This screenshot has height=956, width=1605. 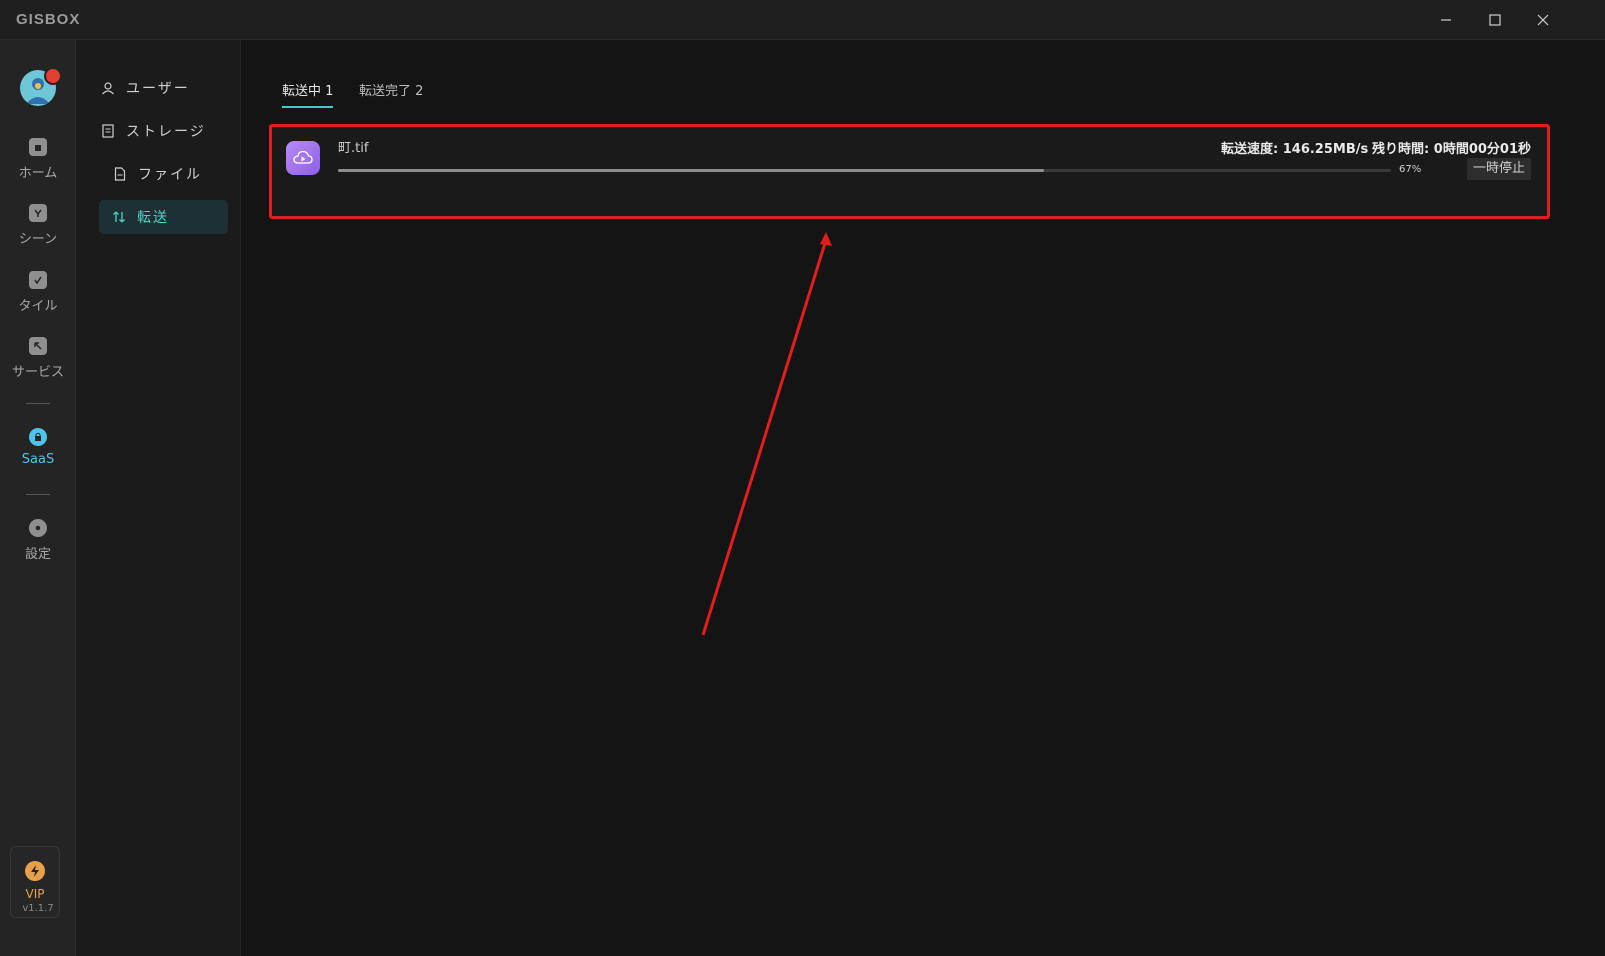 I want to click on tab-completed: 転送完了 2, so click(x=391, y=93).